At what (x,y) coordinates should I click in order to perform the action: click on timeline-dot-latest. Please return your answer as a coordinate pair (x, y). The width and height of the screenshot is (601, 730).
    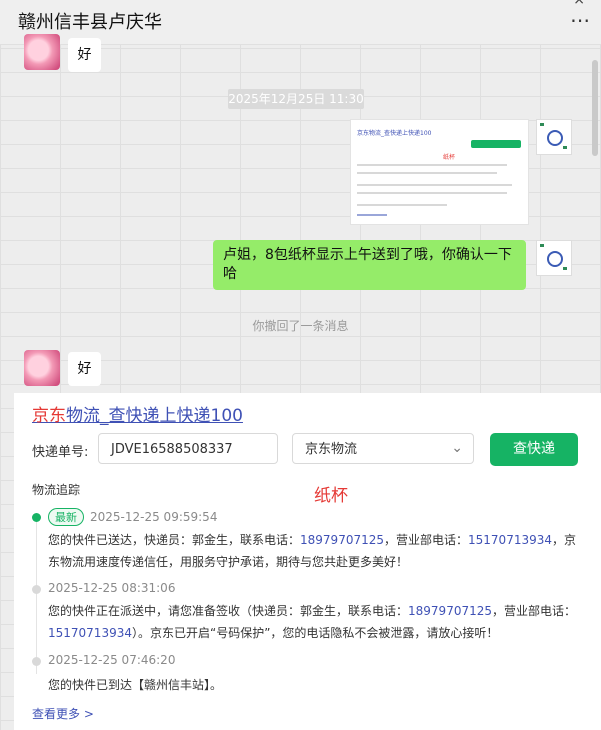
    Looking at the image, I should click on (36, 517).